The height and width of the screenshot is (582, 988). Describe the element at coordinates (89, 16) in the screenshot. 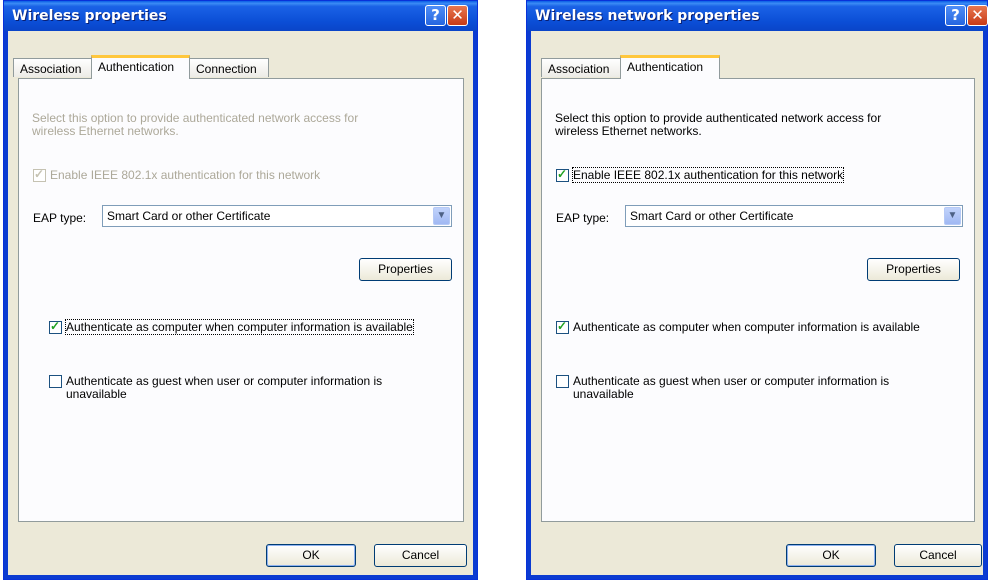

I see `dialog-title: Wireless properties` at that location.